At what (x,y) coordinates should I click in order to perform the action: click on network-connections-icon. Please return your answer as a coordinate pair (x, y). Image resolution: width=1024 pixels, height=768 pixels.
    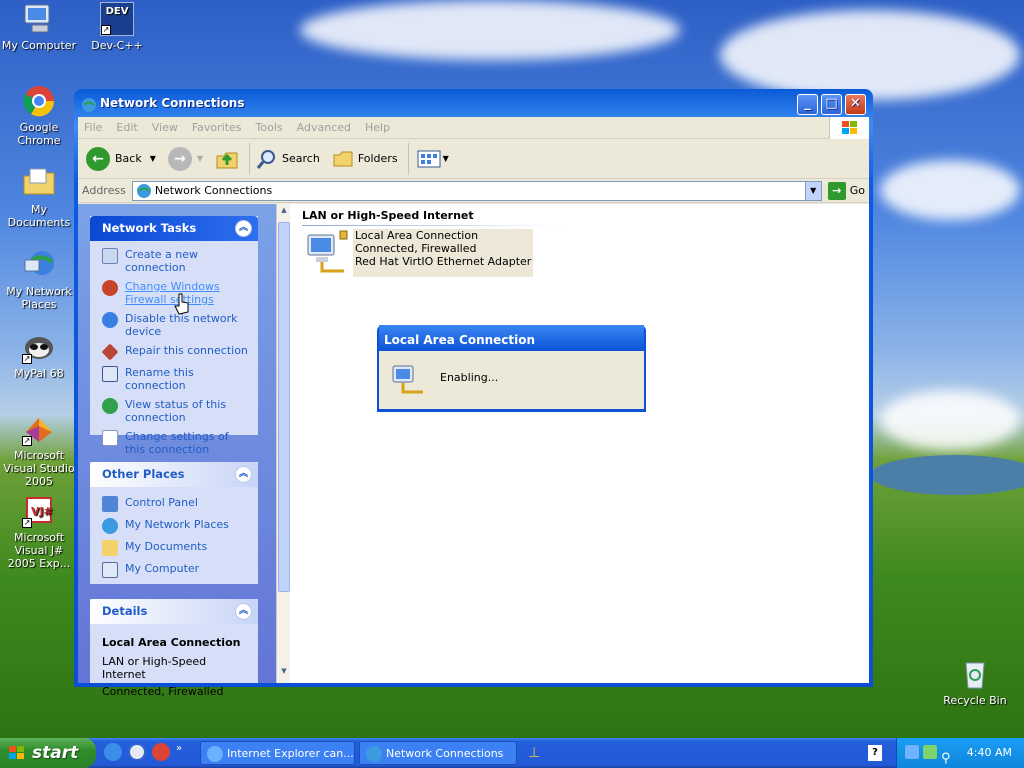
    Looking at the image, I should click on (143, 190).